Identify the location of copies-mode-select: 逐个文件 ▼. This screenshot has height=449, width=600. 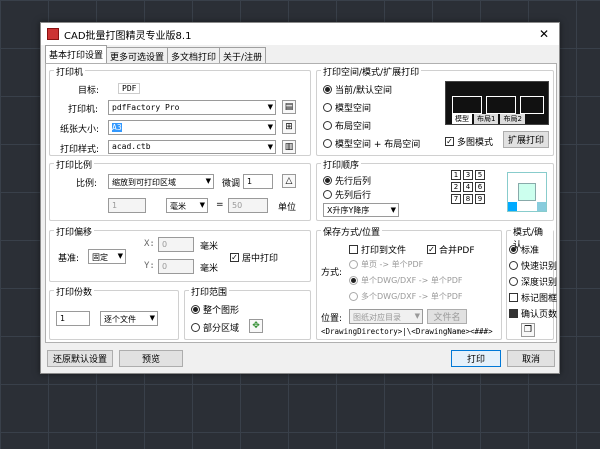
(129, 318).